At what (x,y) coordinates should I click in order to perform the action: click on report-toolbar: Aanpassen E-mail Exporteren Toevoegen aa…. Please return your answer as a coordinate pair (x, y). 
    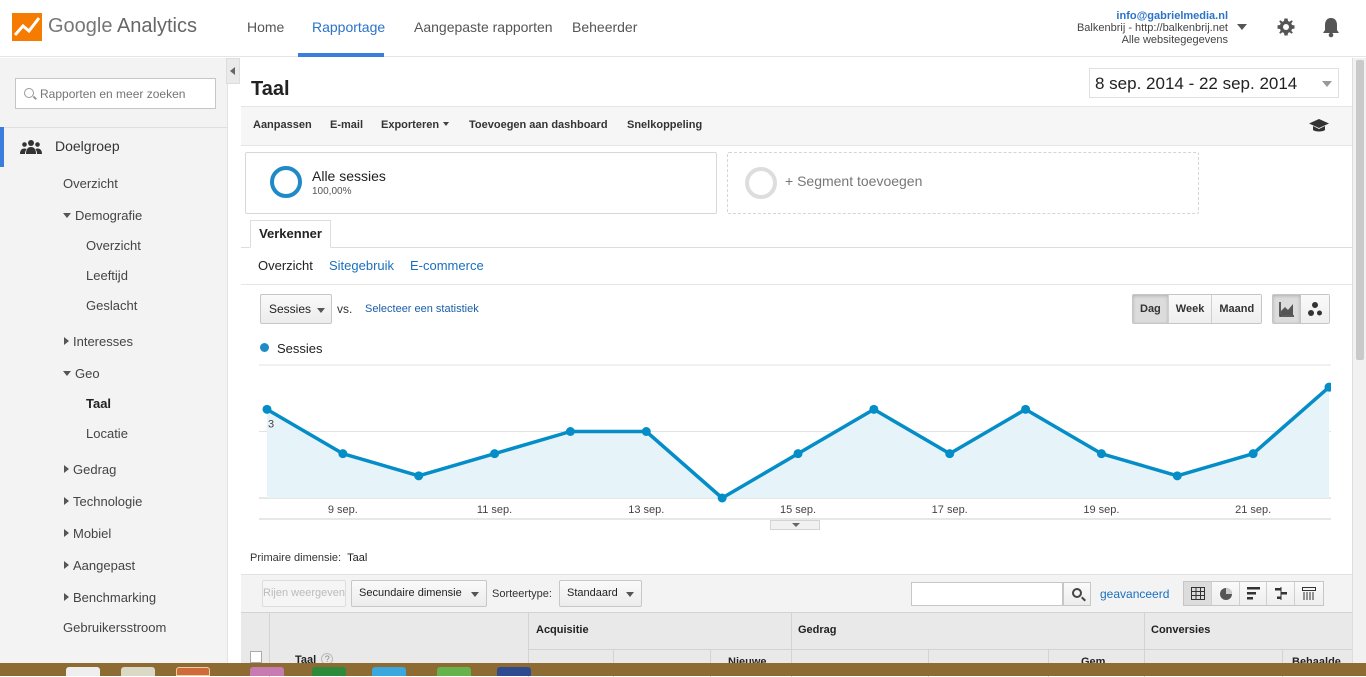
    Looking at the image, I should click on (796, 126).